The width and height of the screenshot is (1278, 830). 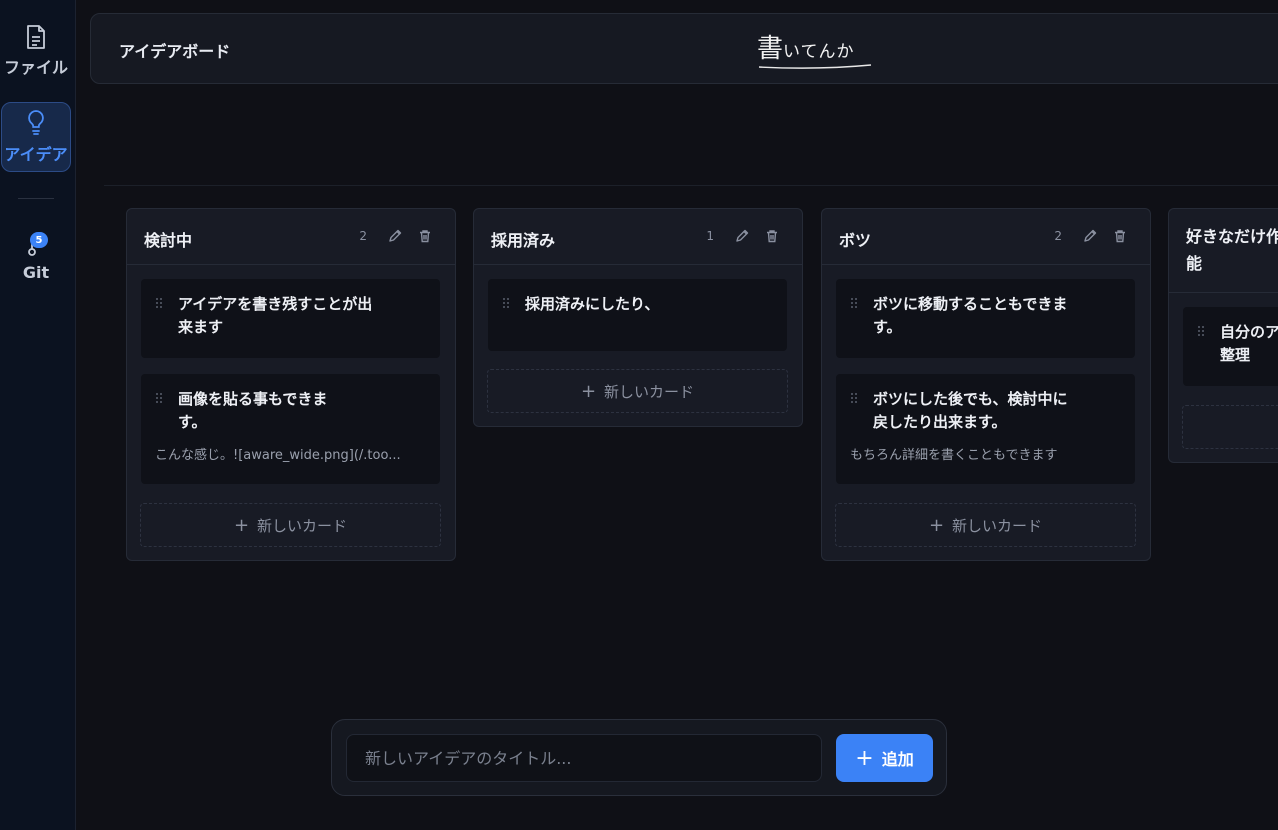 What do you see at coordinates (584, 758) in the screenshot?
I see `new-idea-title-input` at bounding box center [584, 758].